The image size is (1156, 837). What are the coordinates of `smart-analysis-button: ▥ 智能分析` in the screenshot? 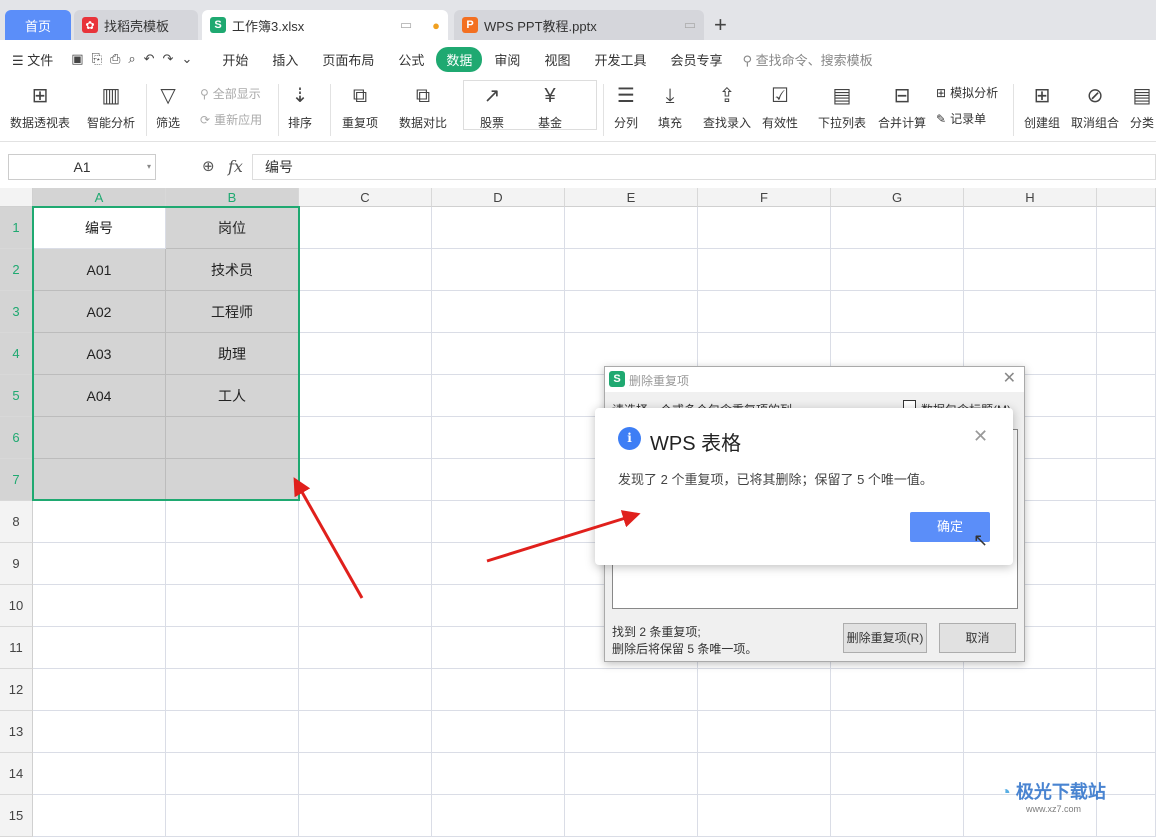 It's located at (111, 106).